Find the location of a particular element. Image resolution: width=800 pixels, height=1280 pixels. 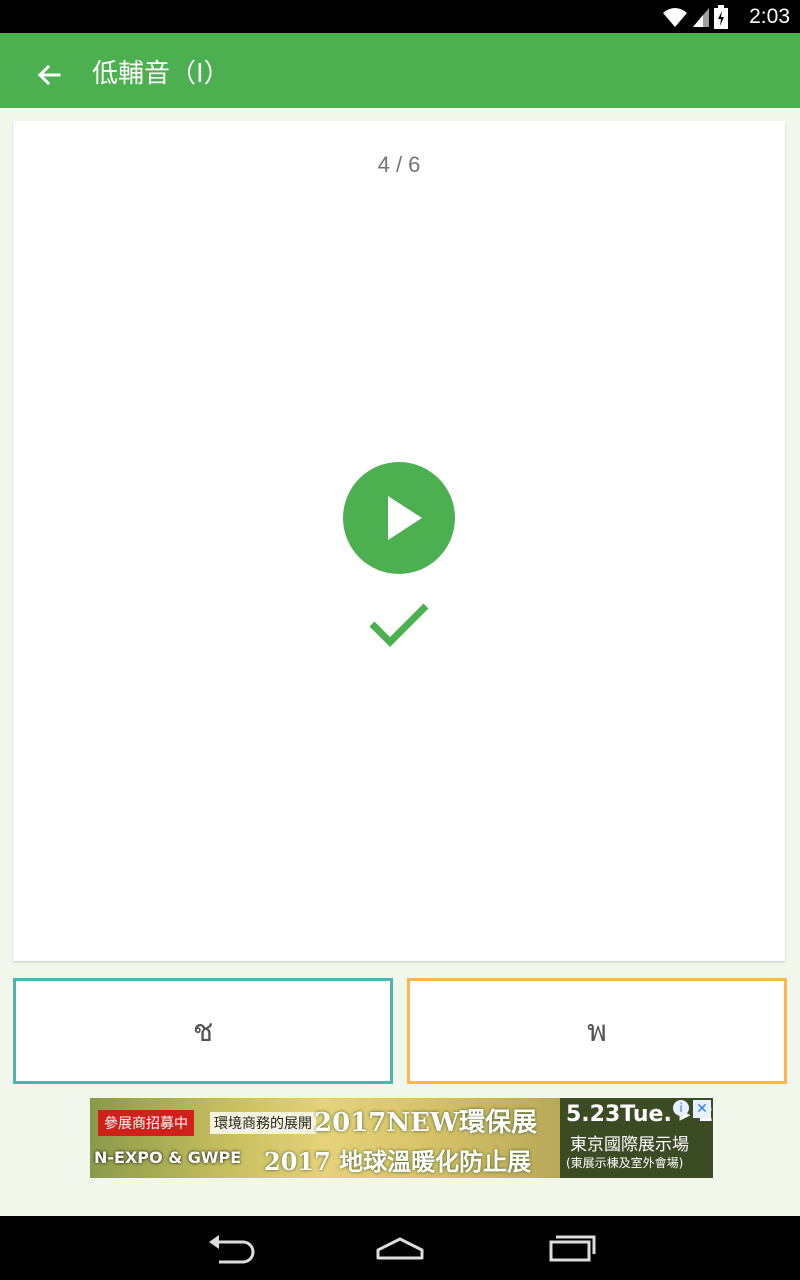

ad-line2: 2017 地球溫暖化防止展 is located at coordinates (398, 1161).